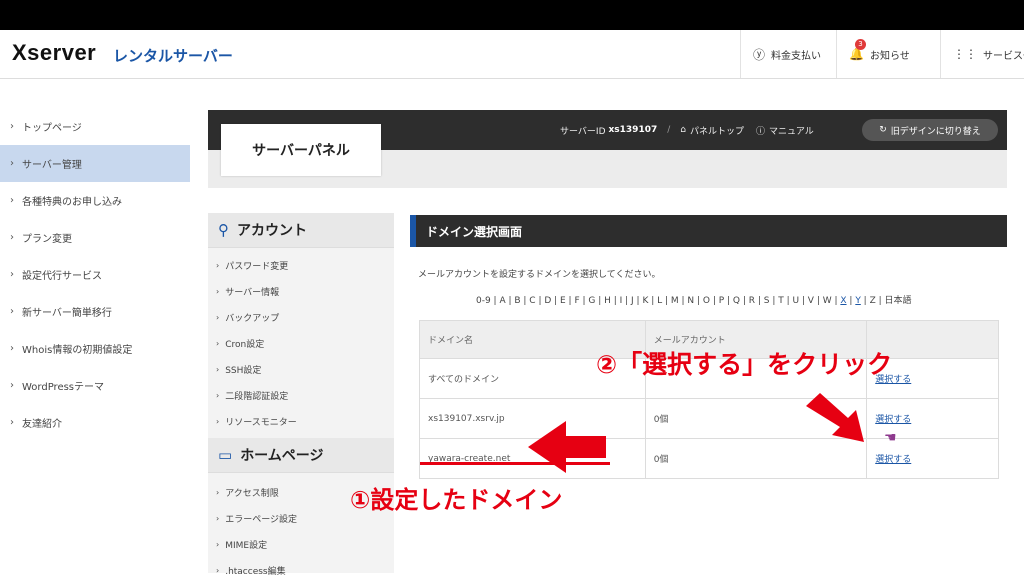 The image size is (1024, 583). Describe the element at coordinates (456, 500) in the screenshot. I see `annotation-step1: ①設定したドメイン` at that location.